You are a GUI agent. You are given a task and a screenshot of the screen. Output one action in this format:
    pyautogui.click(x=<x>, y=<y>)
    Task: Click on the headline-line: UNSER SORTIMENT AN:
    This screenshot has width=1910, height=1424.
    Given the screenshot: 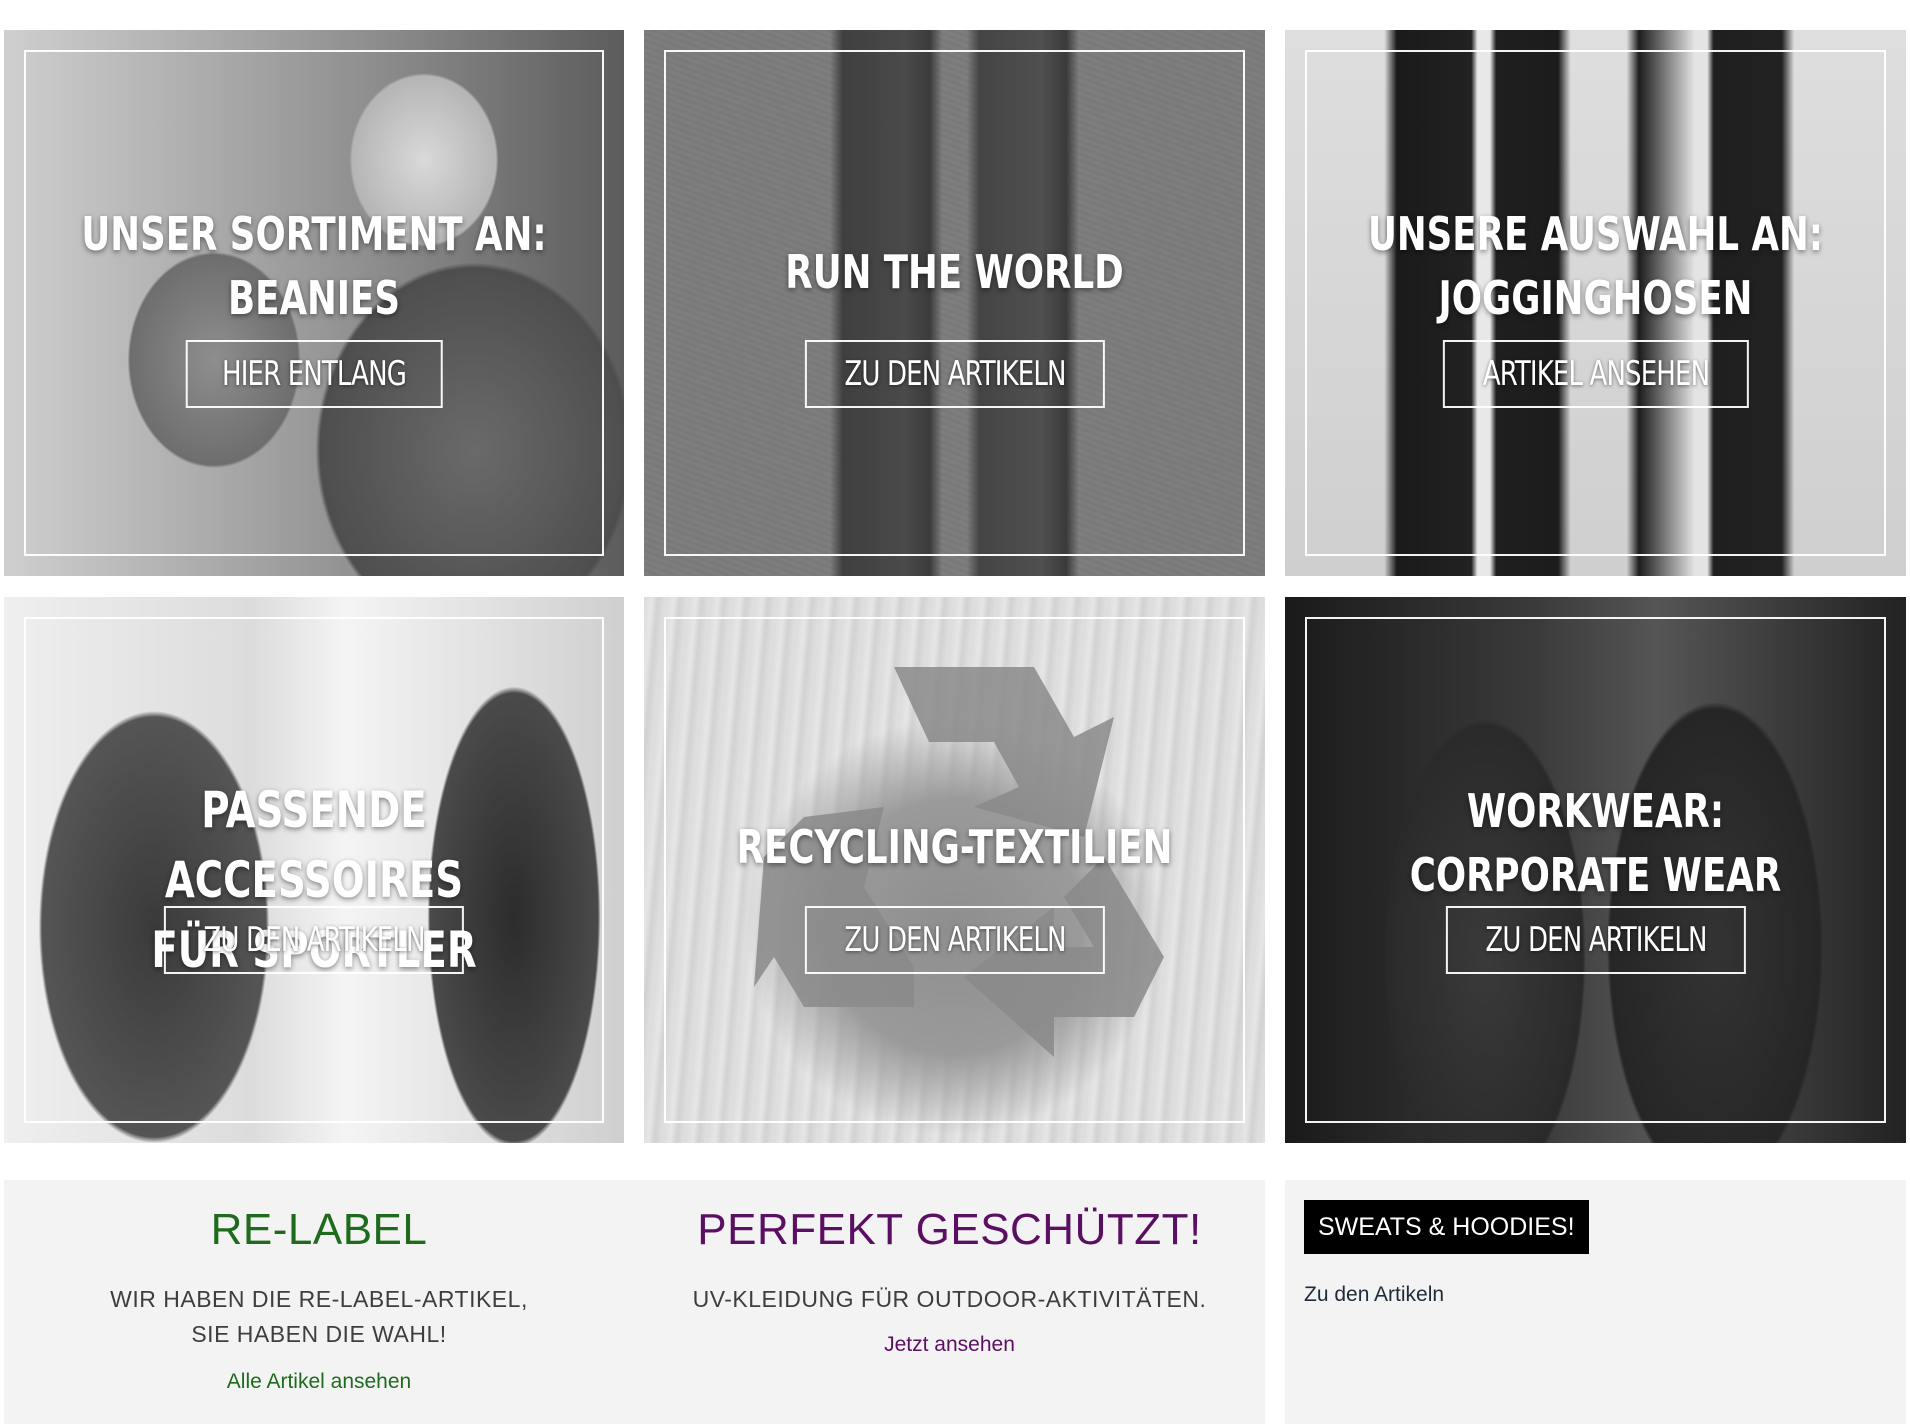 What is the action you would take?
    pyautogui.click(x=314, y=234)
    